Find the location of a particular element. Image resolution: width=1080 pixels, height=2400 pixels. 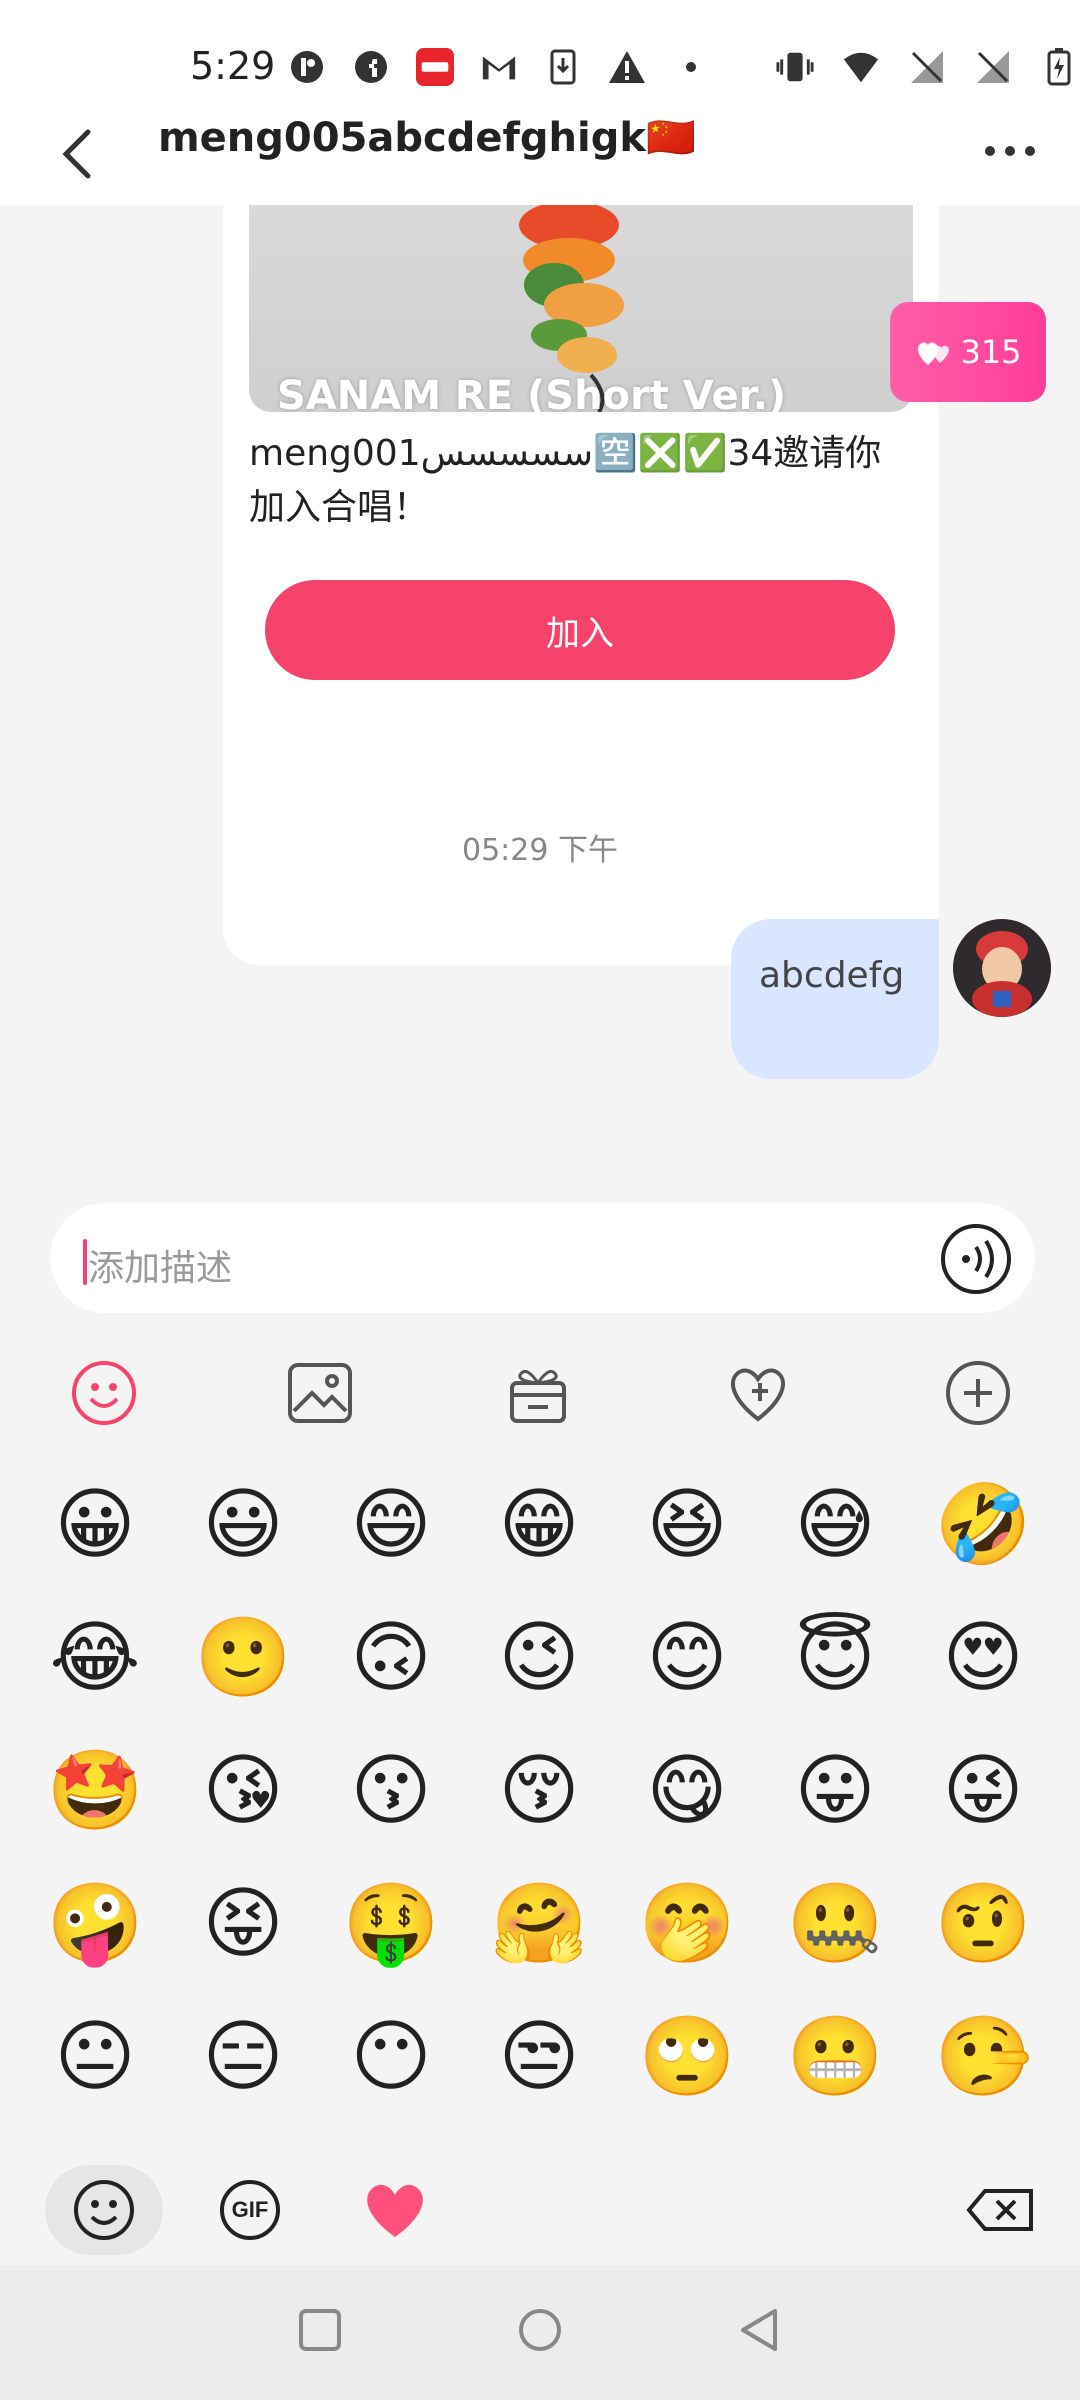

emoji-item: 😀 is located at coordinates (95, 1525).